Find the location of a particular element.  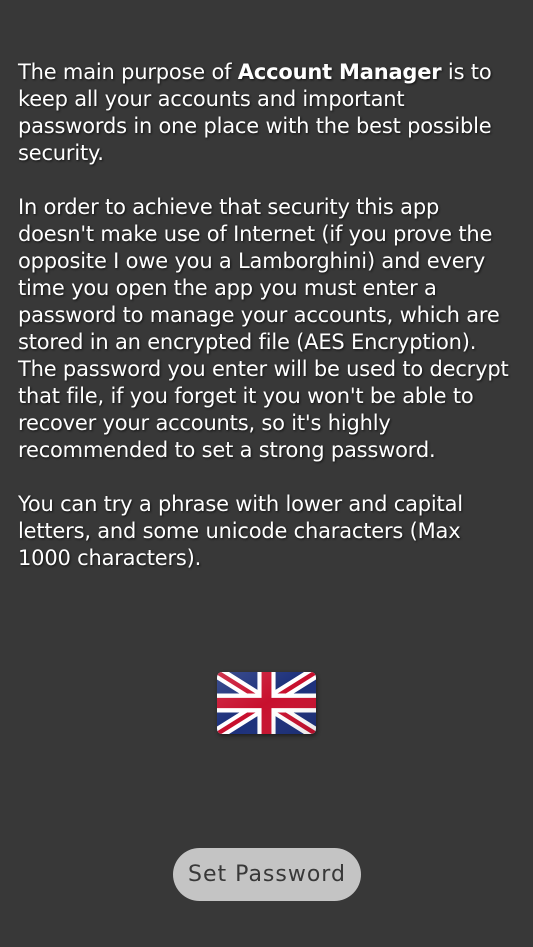

uk-flag-icon is located at coordinates (266, 703).